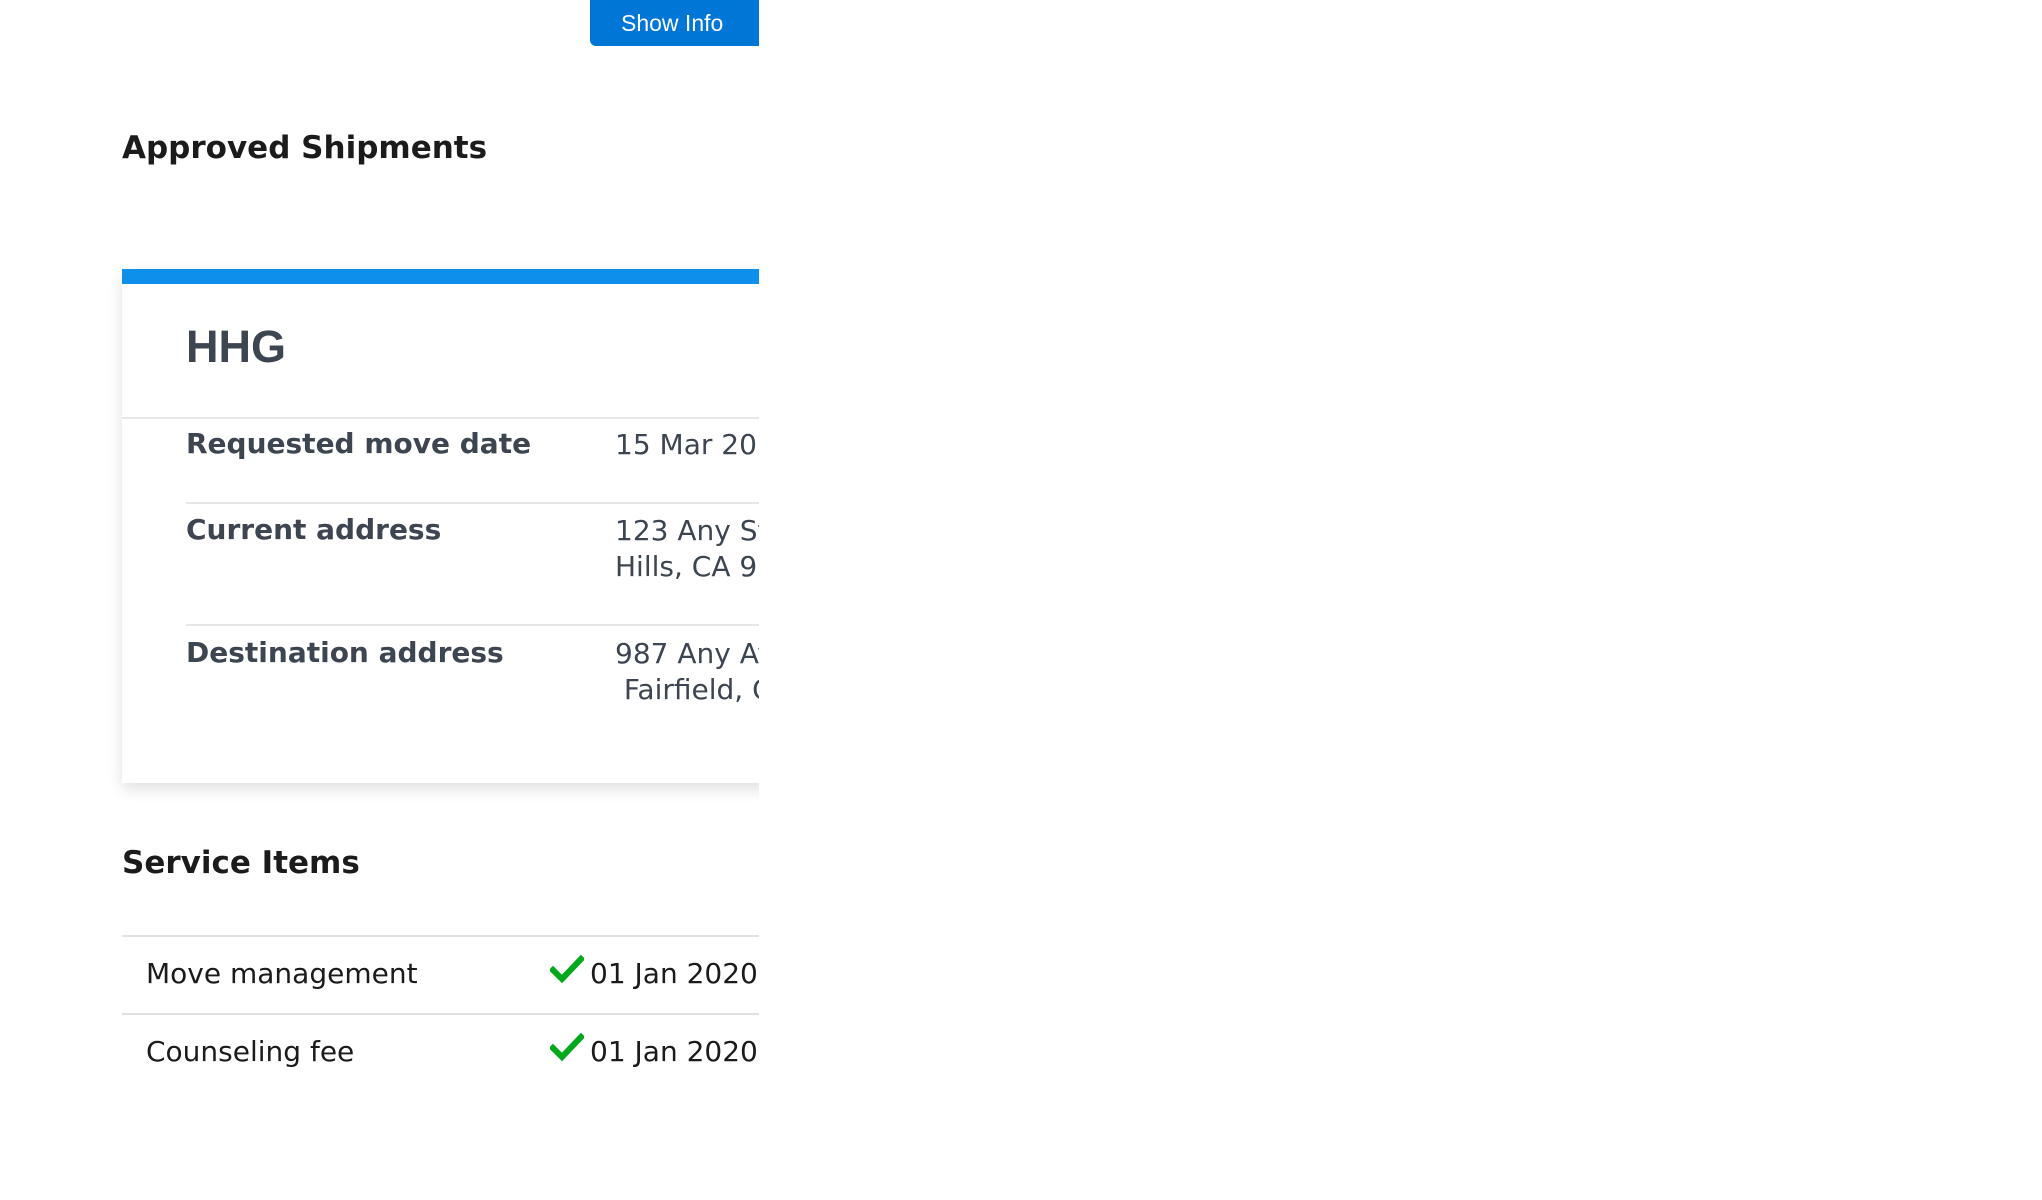  I want to click on service-item-name: Counseling fee, so click(250, 1051).